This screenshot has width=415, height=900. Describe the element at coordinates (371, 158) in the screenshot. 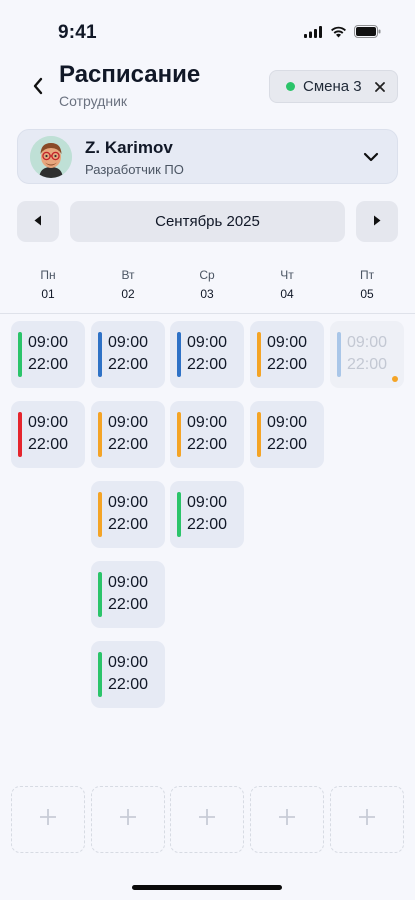

I see `chevron-down-icon` at that location.